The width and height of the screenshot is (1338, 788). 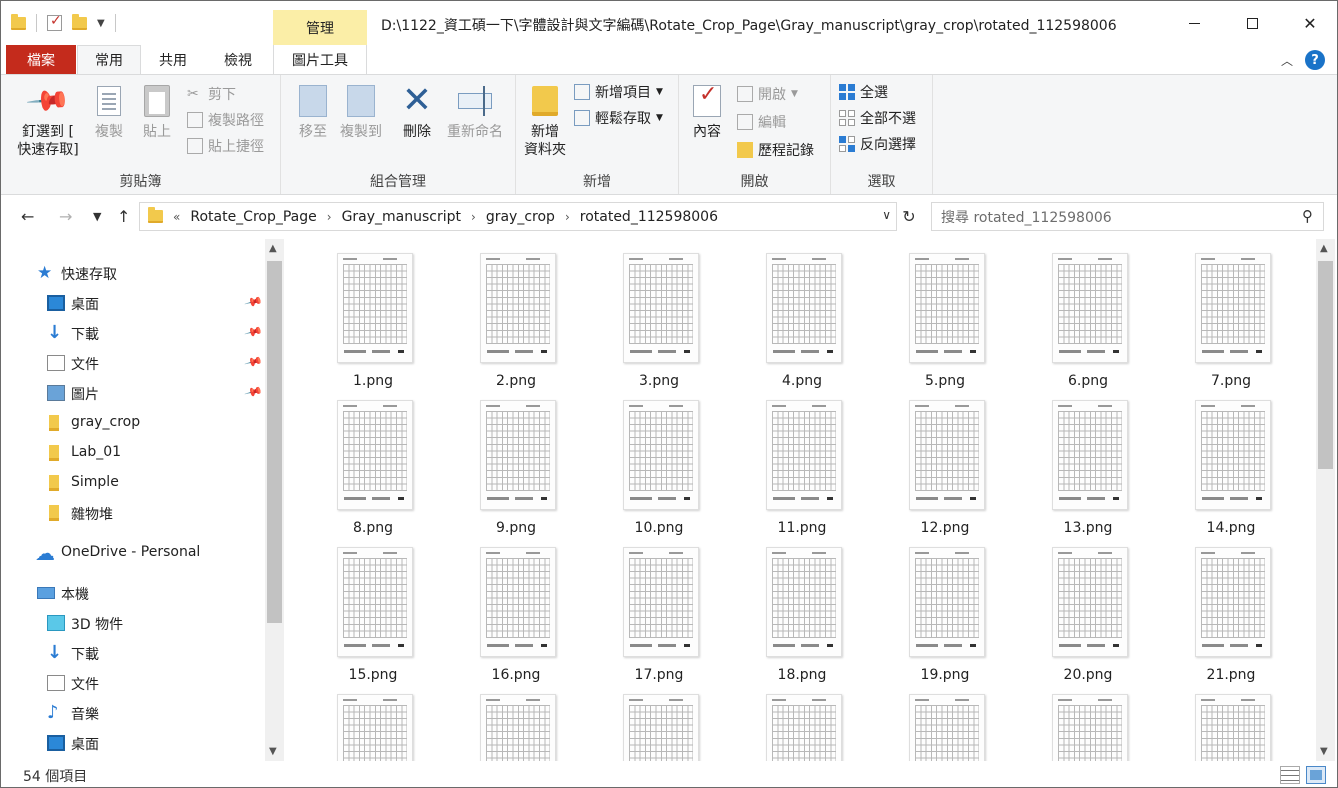 What do you see at coordinates (361, 112) in the screenshot?
I see `copy-to-button: 複製到` at bounding box center [361, 112].